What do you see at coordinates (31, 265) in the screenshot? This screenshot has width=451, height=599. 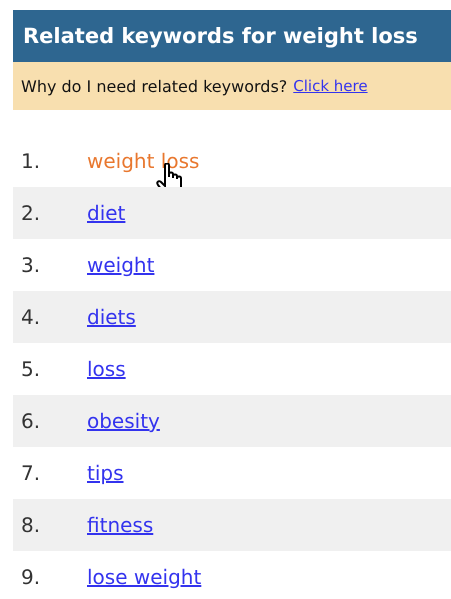 I see `keyword-number: 3.` at bounding box center [31, 265].